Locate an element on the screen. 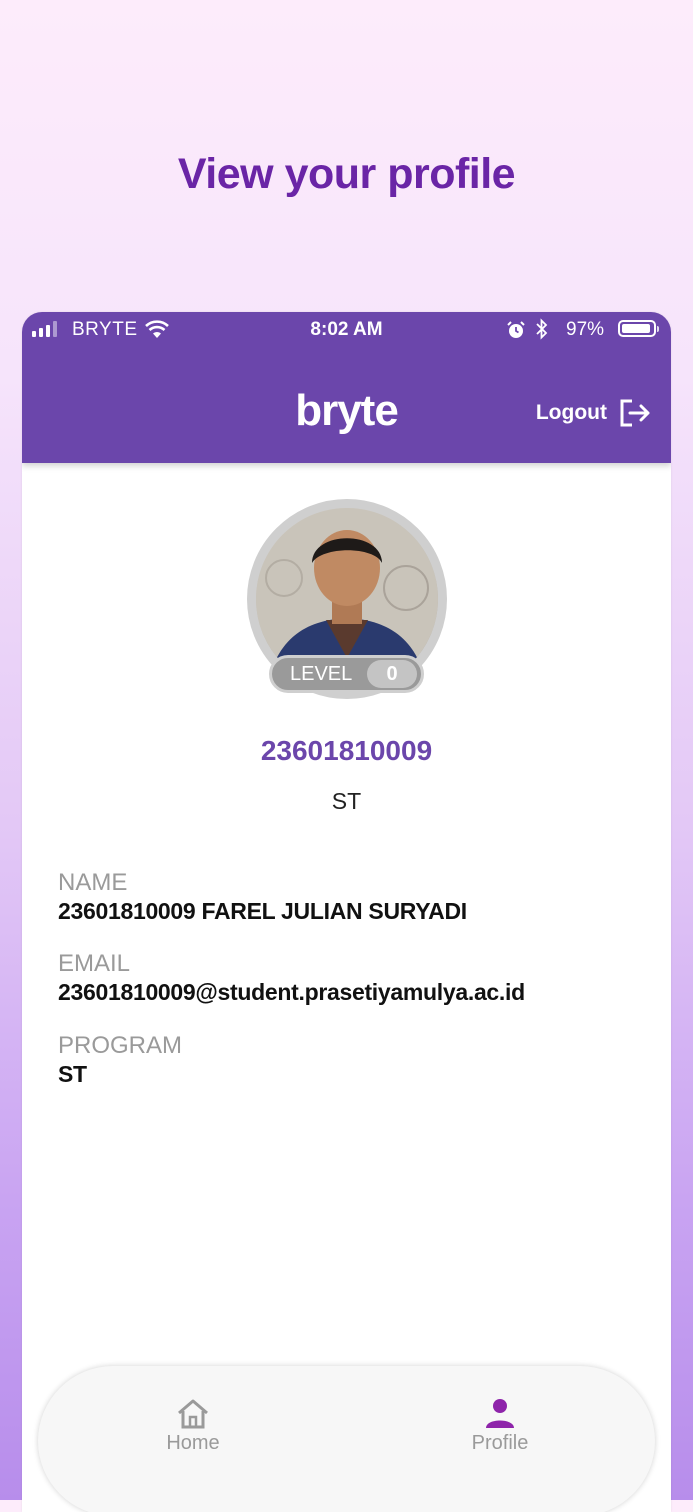 This screenshot has height=1512, width=693. nav-profile: Profile is located at coordinates (500, 1423).